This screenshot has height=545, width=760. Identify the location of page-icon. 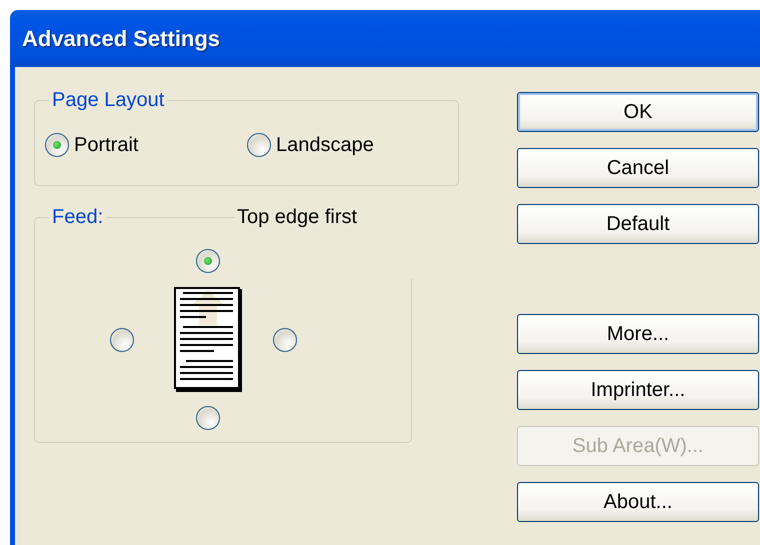
(208, 339).